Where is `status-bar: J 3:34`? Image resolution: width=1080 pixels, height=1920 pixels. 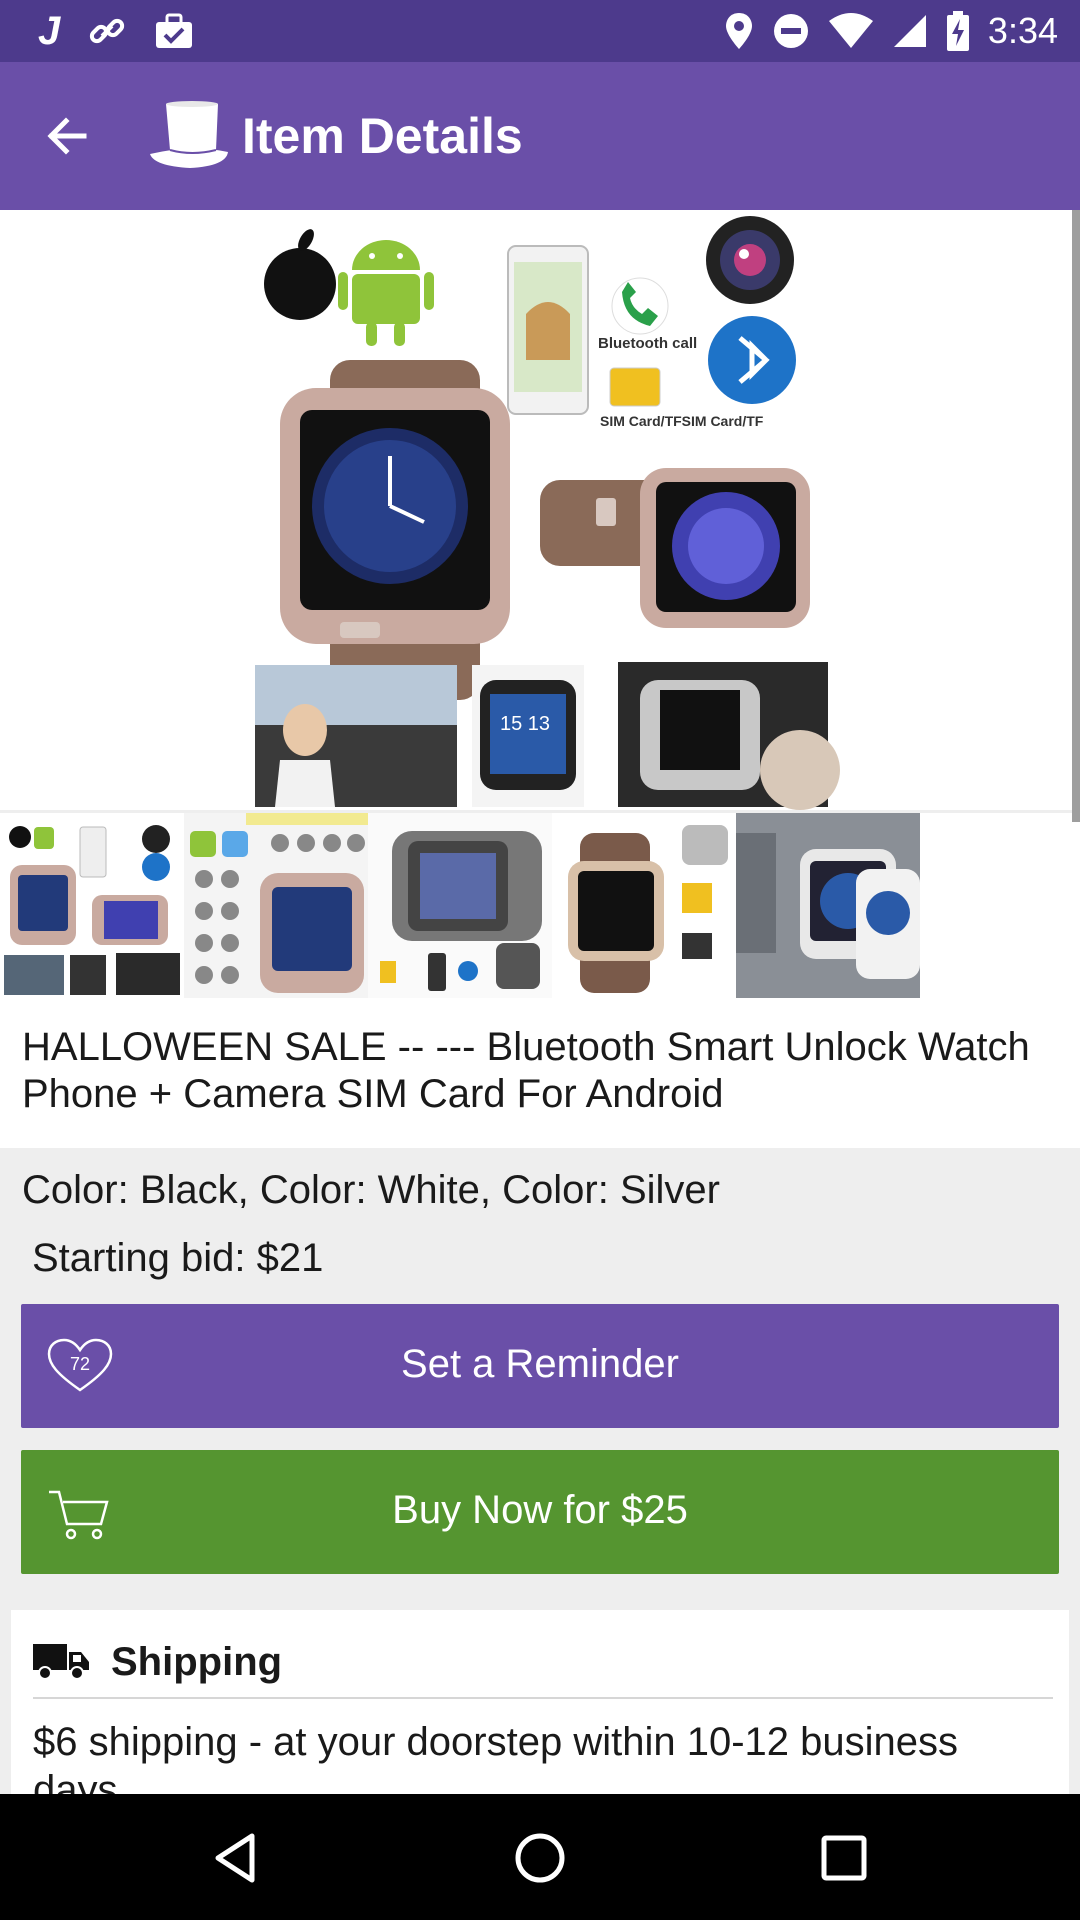
status-bar: J 3:34 is located at coordinates (540, 31).